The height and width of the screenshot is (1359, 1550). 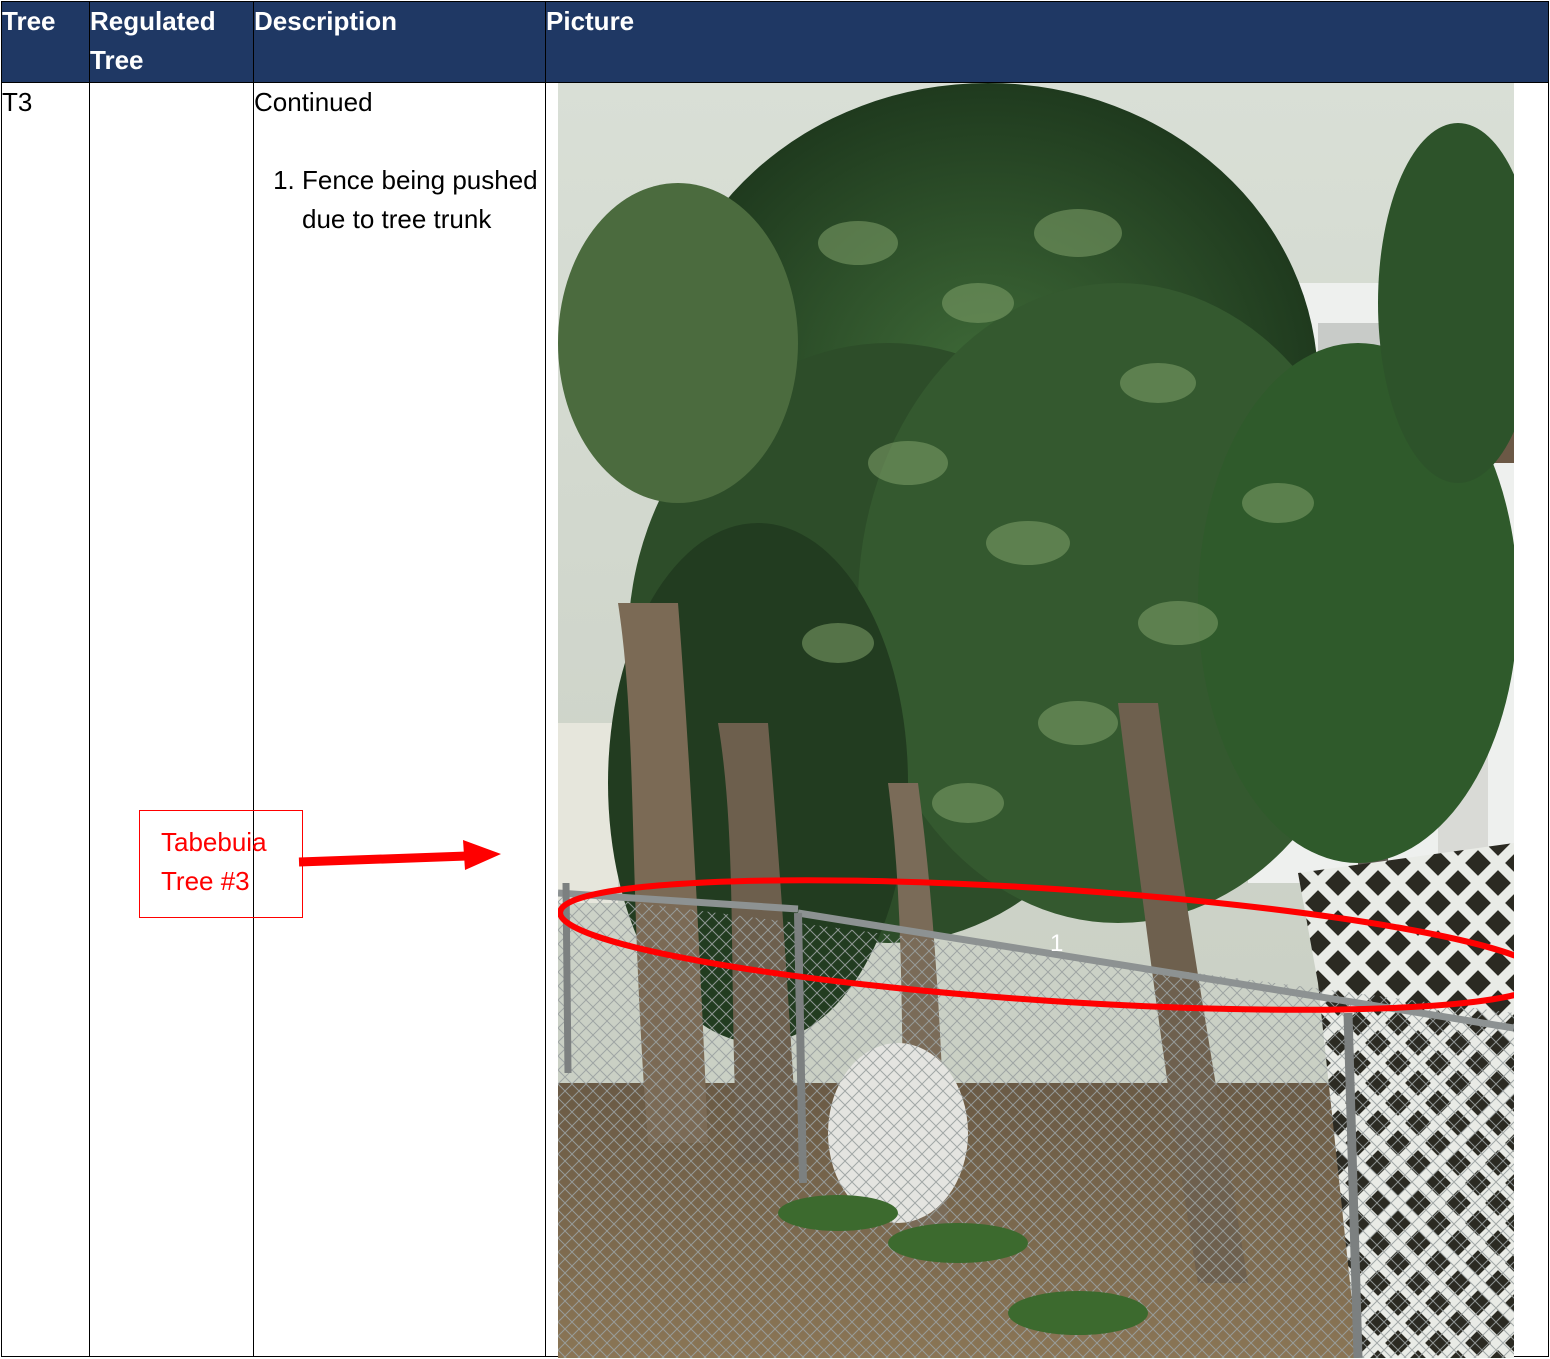 I want to click on tree-id-cell: T3, so click(x=45, y=719).